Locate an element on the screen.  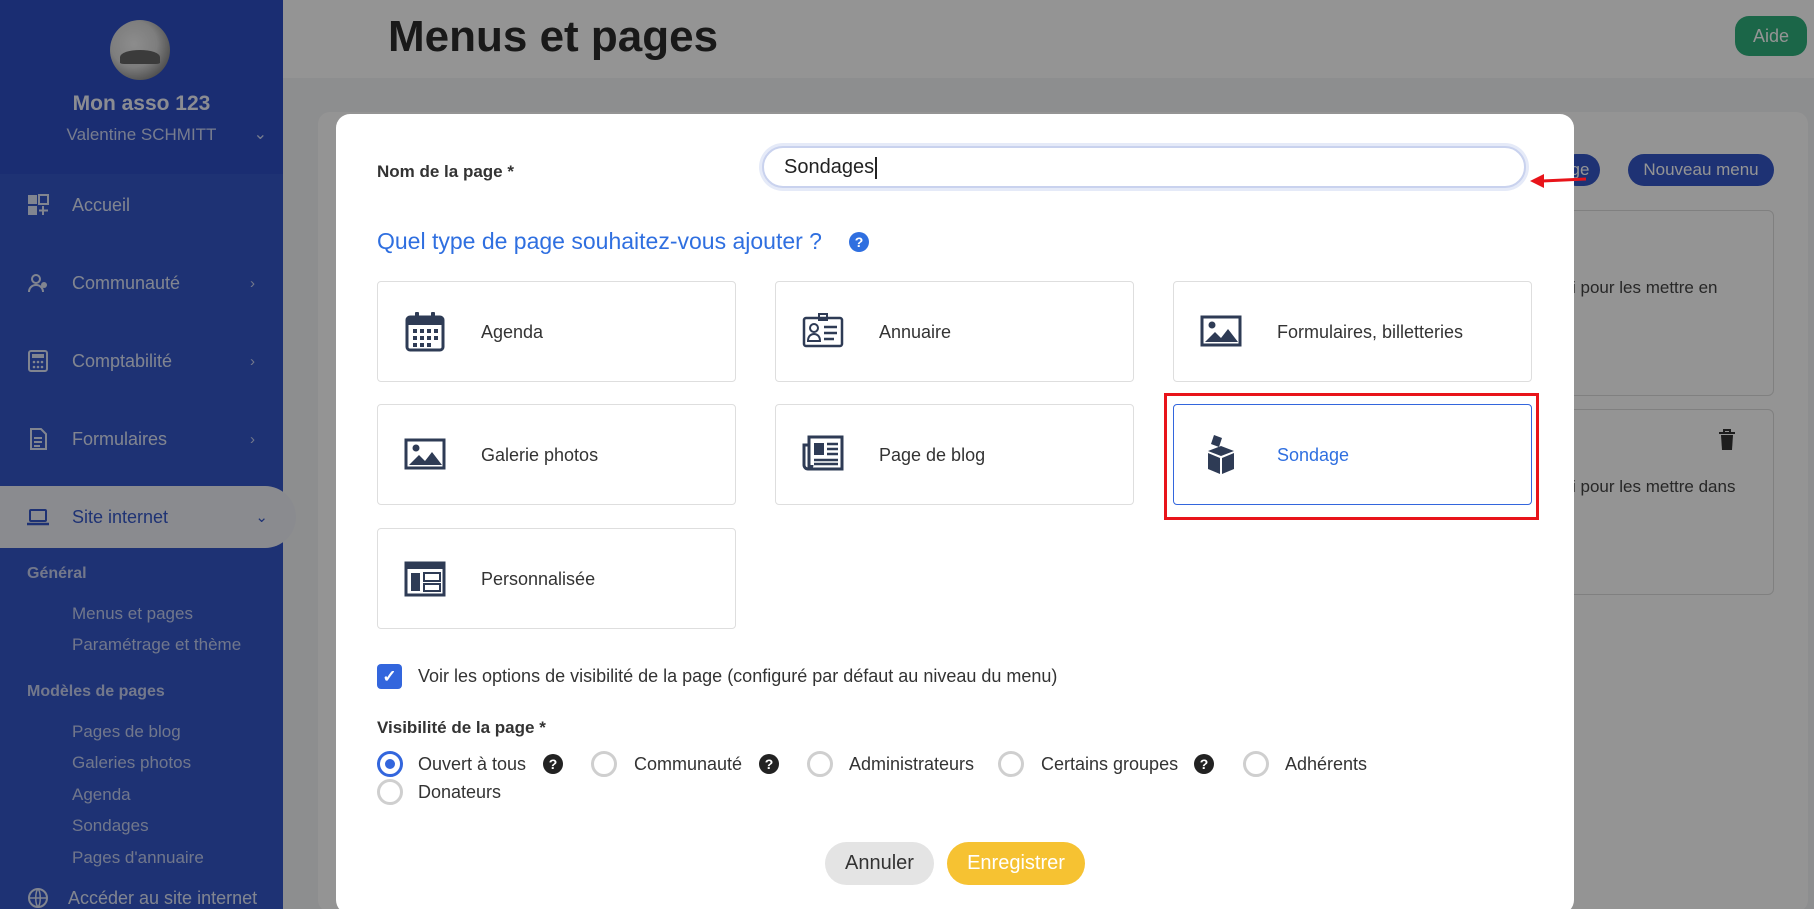
page-name-value: Sondages is located at coordinates (829, 167).